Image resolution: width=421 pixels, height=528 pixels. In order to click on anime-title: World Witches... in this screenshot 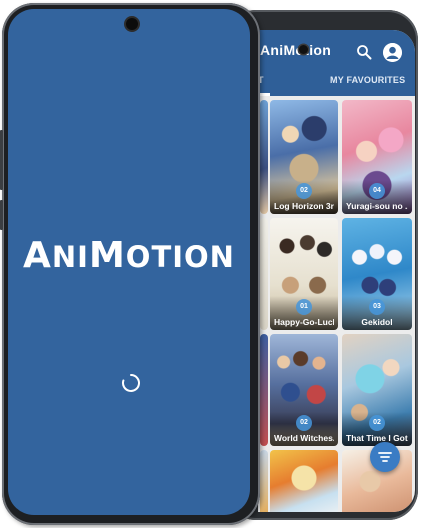, I will do `click(304, 438)`.